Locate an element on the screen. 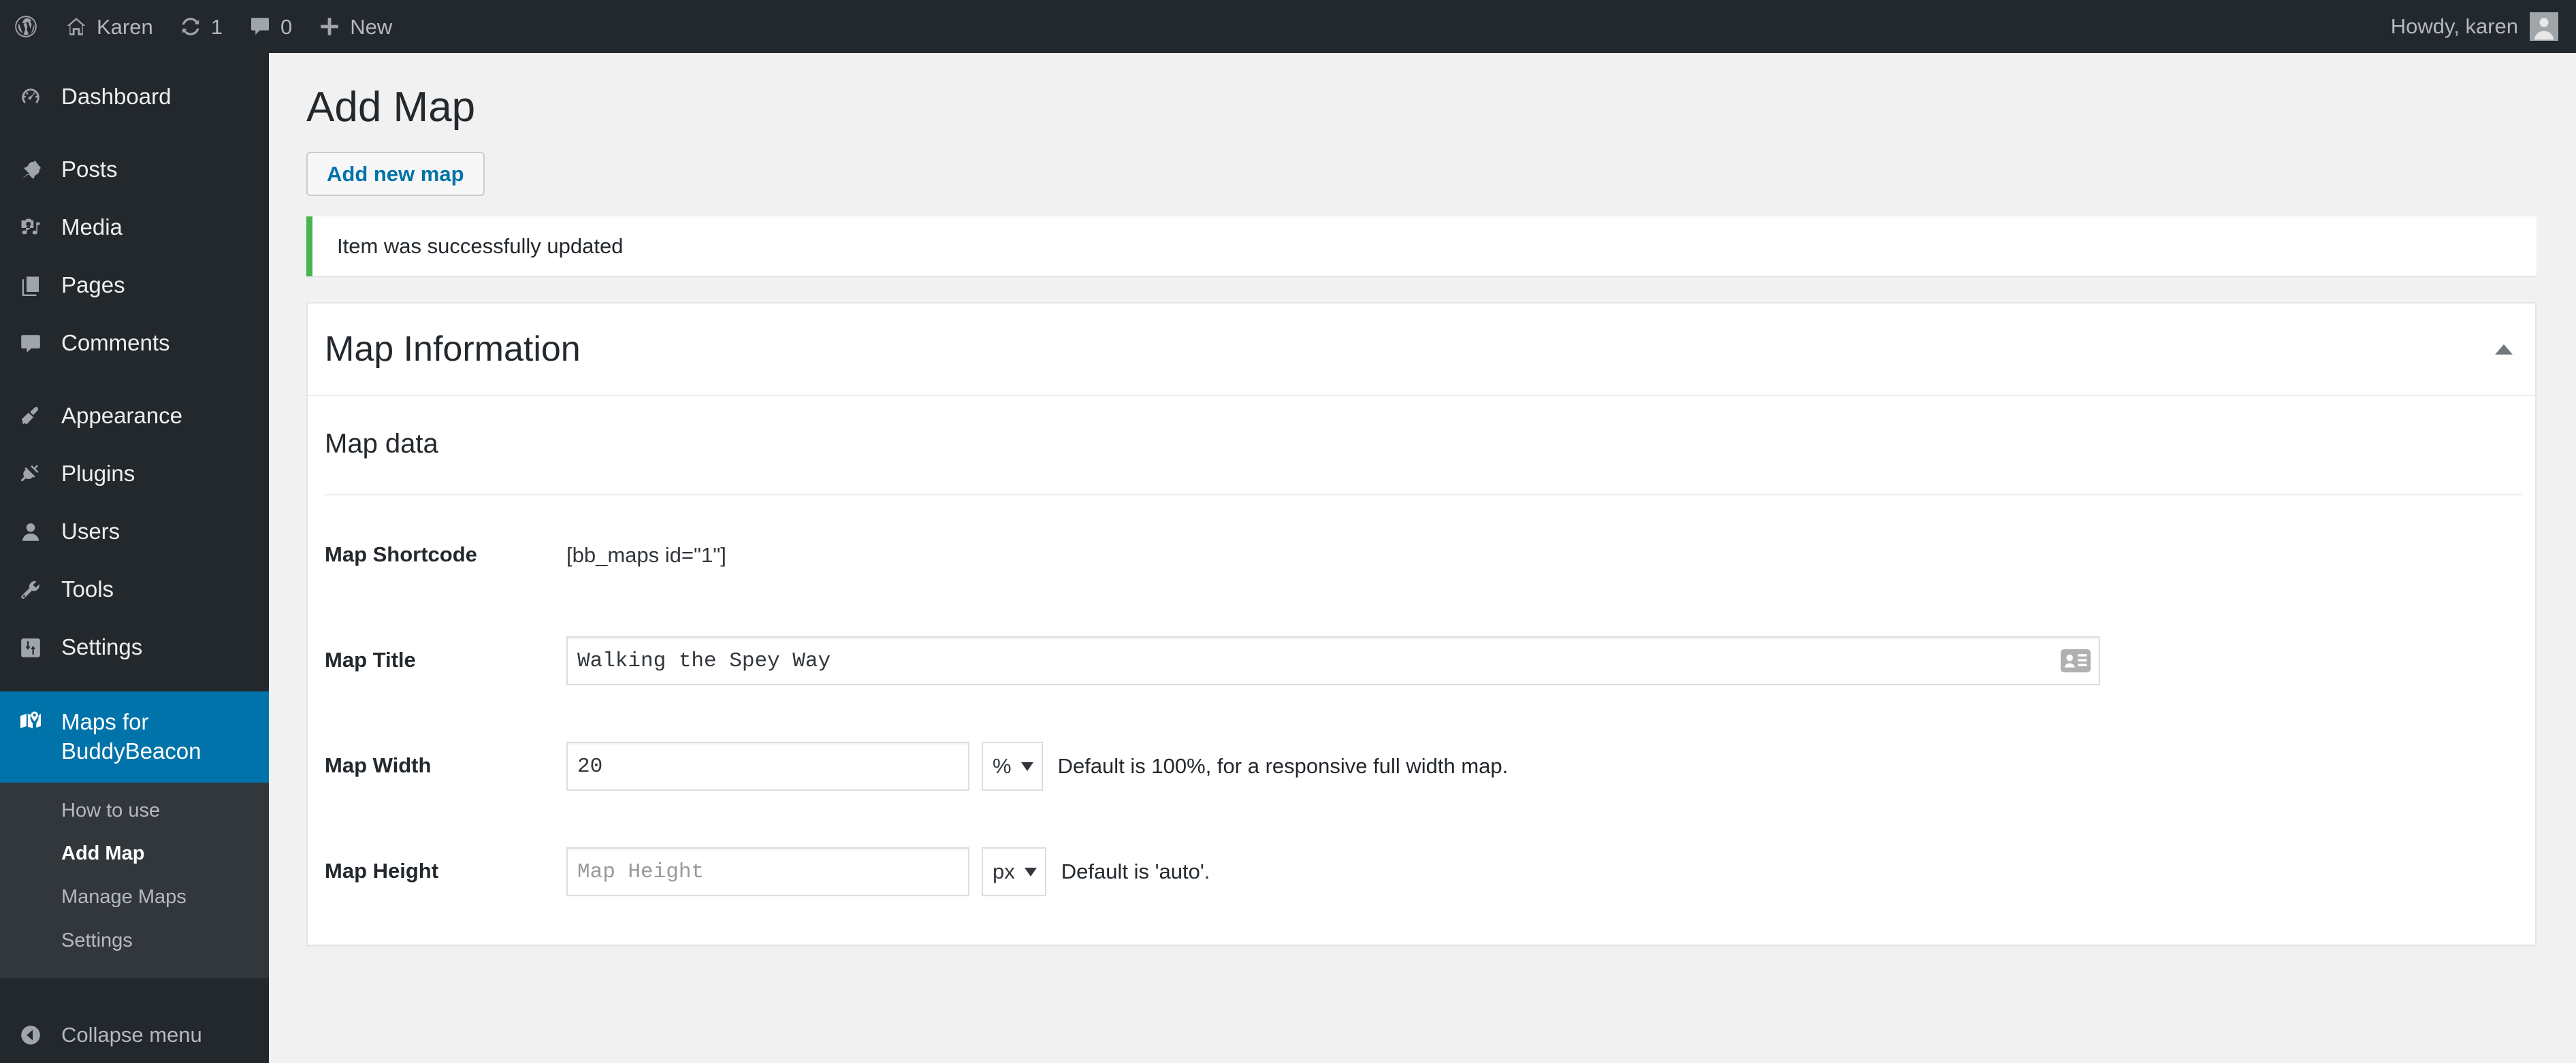 The height and width of the screenshot is (1063, 2576). submenu-item-how-to-use: How to use is located at coordinates (134, 811).